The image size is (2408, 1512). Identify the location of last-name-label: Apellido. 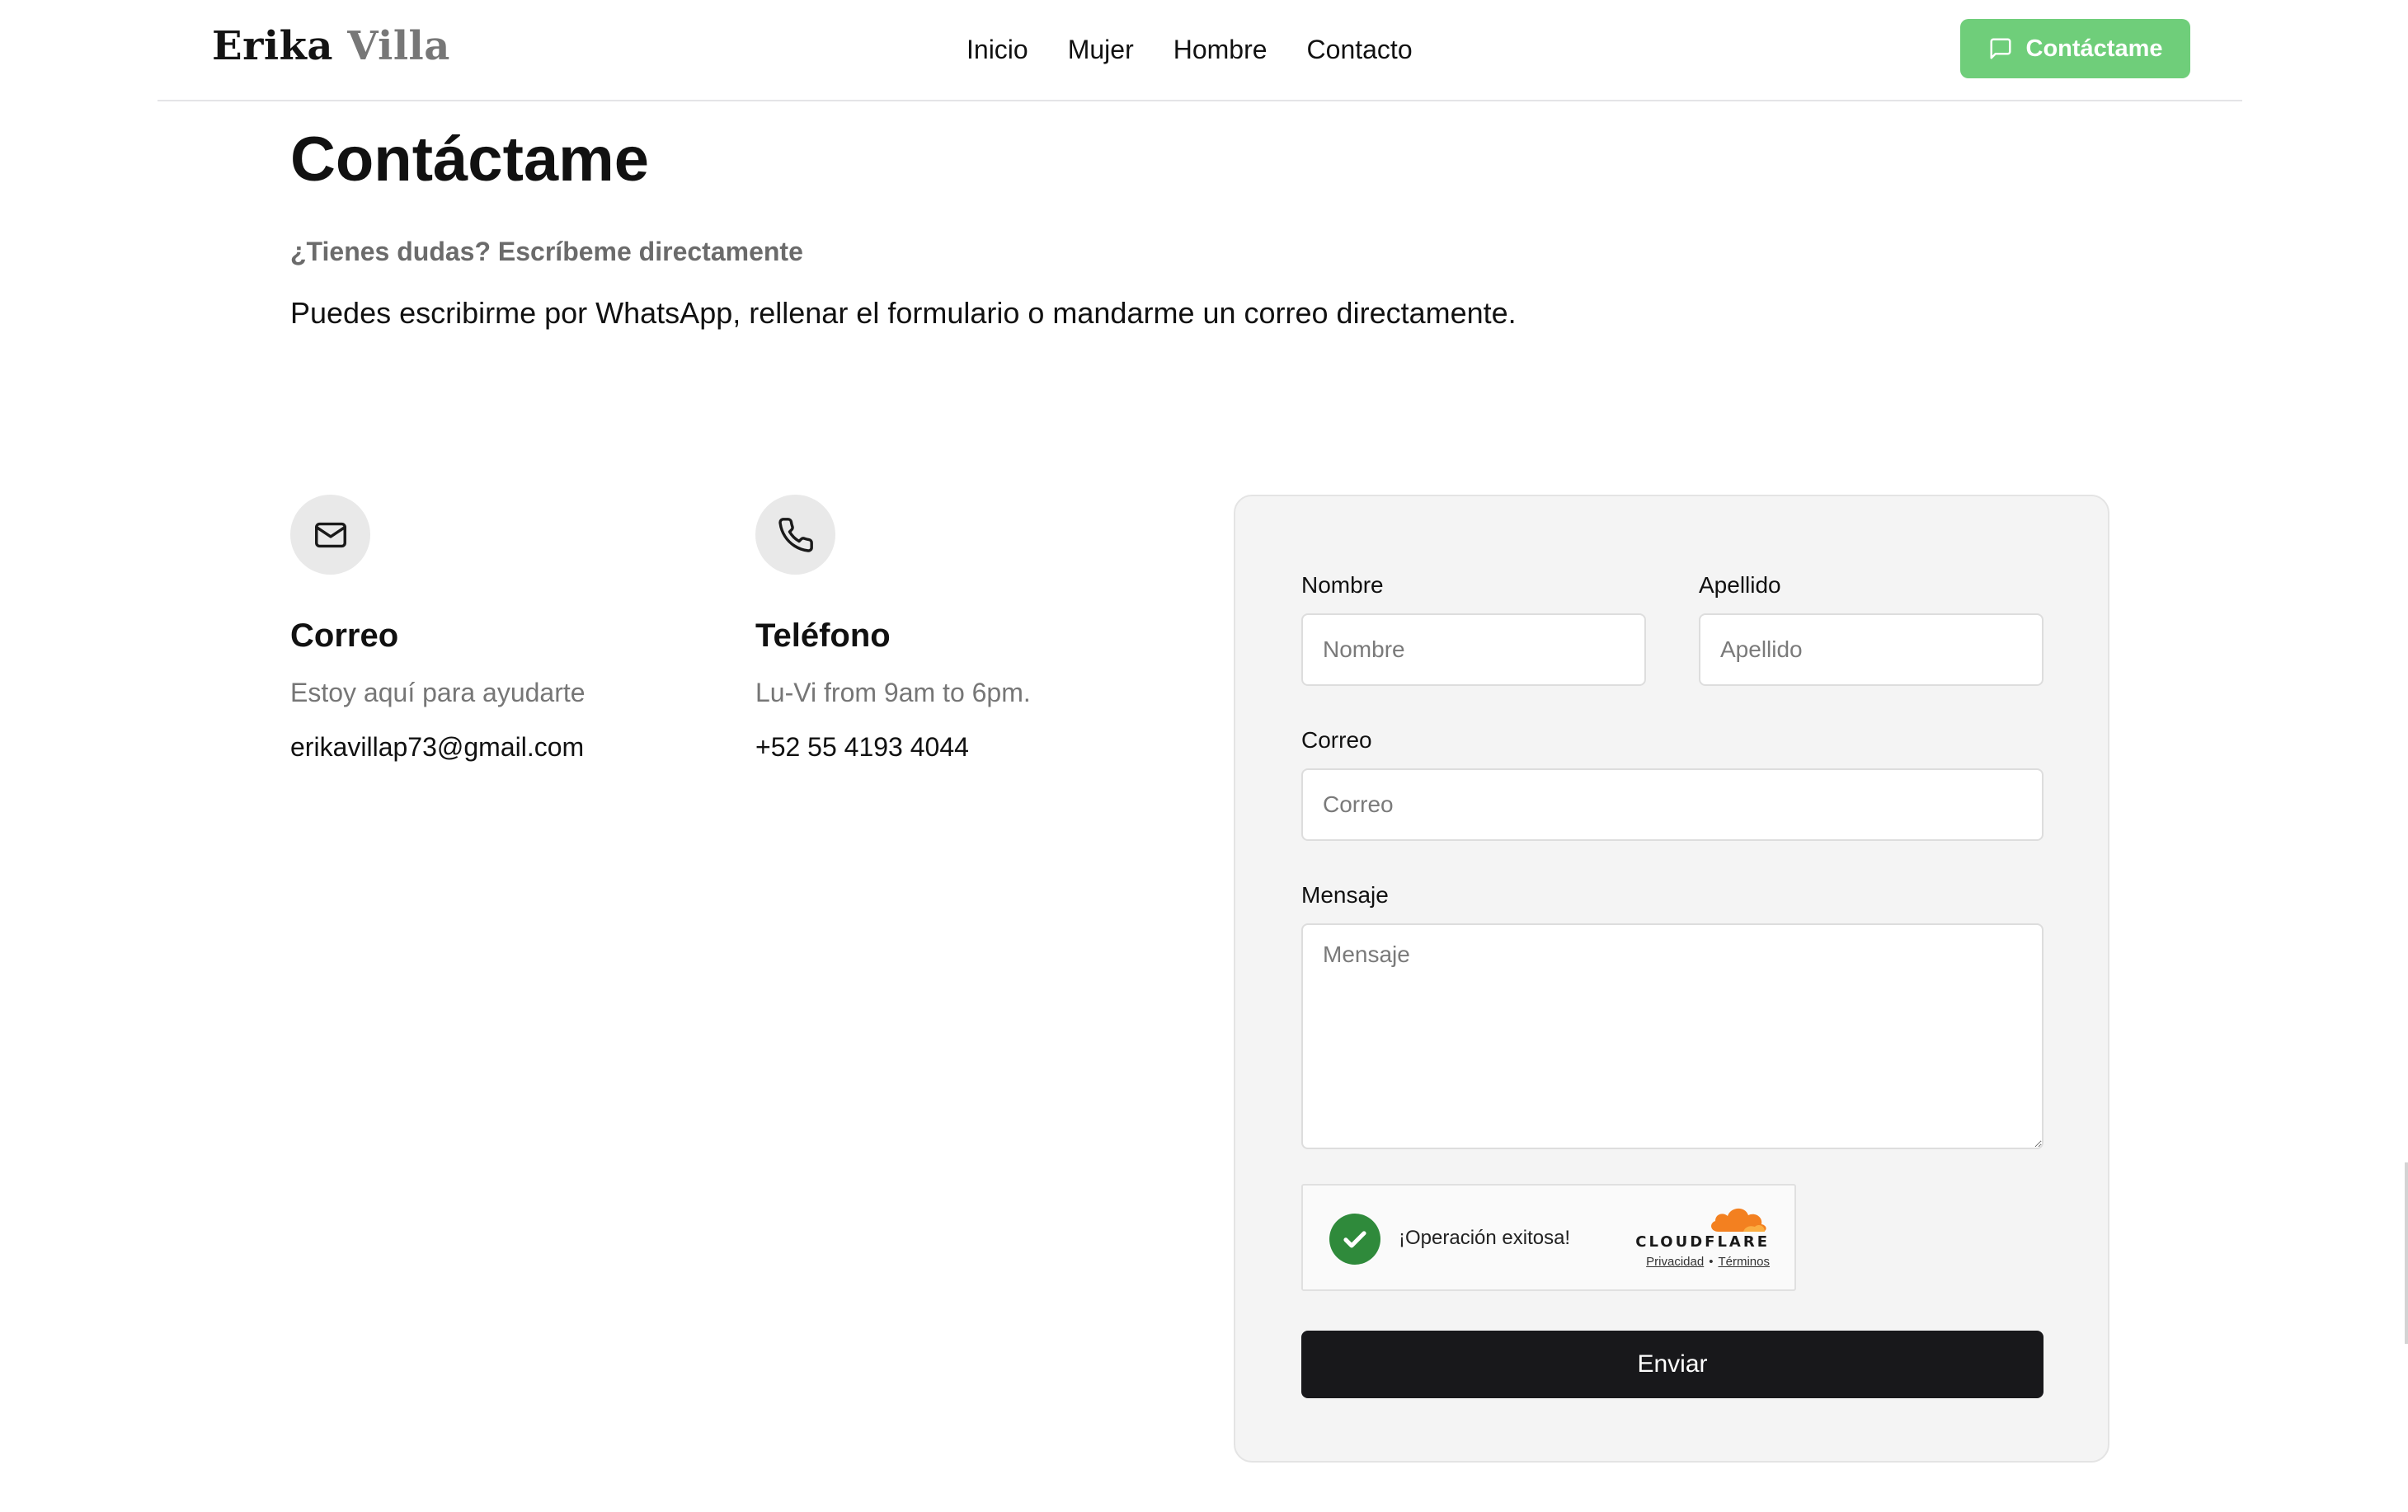
(1740, 585).